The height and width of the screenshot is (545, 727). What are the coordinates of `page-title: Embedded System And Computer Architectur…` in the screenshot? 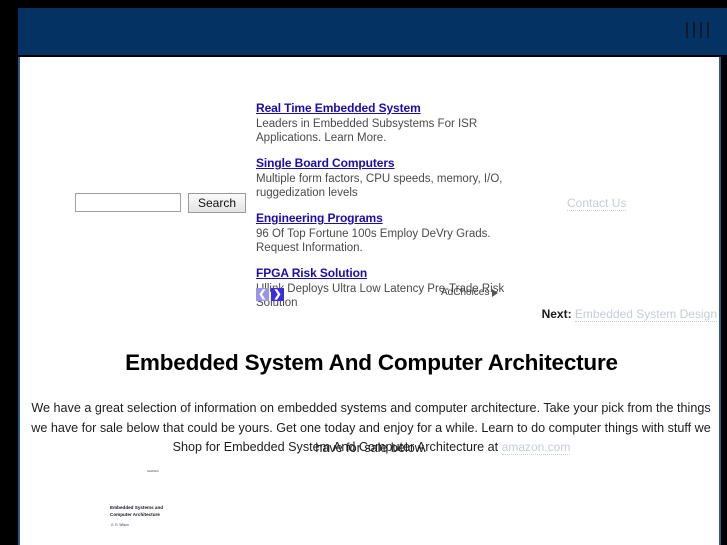 It's located at (371, 363).